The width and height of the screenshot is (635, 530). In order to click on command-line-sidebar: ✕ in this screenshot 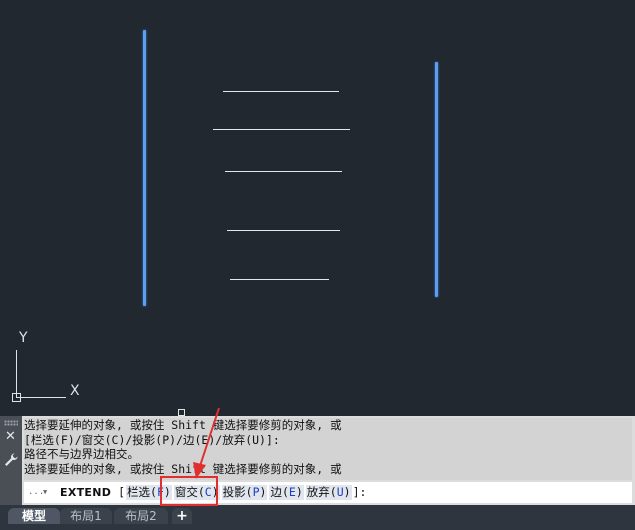, I will do `click(11, 460)`.